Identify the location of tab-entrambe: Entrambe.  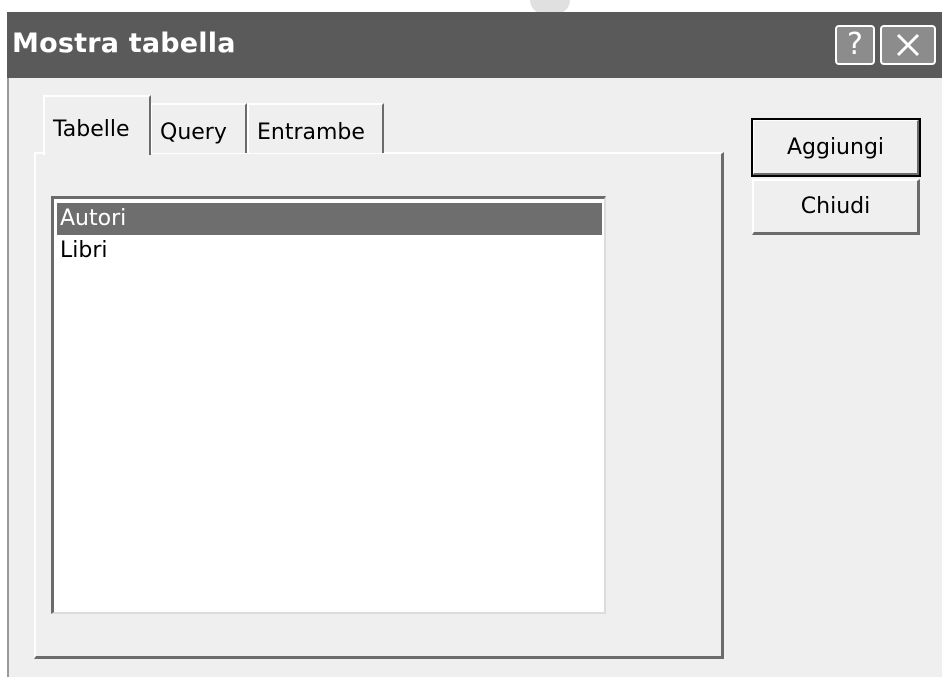
(315, 128).